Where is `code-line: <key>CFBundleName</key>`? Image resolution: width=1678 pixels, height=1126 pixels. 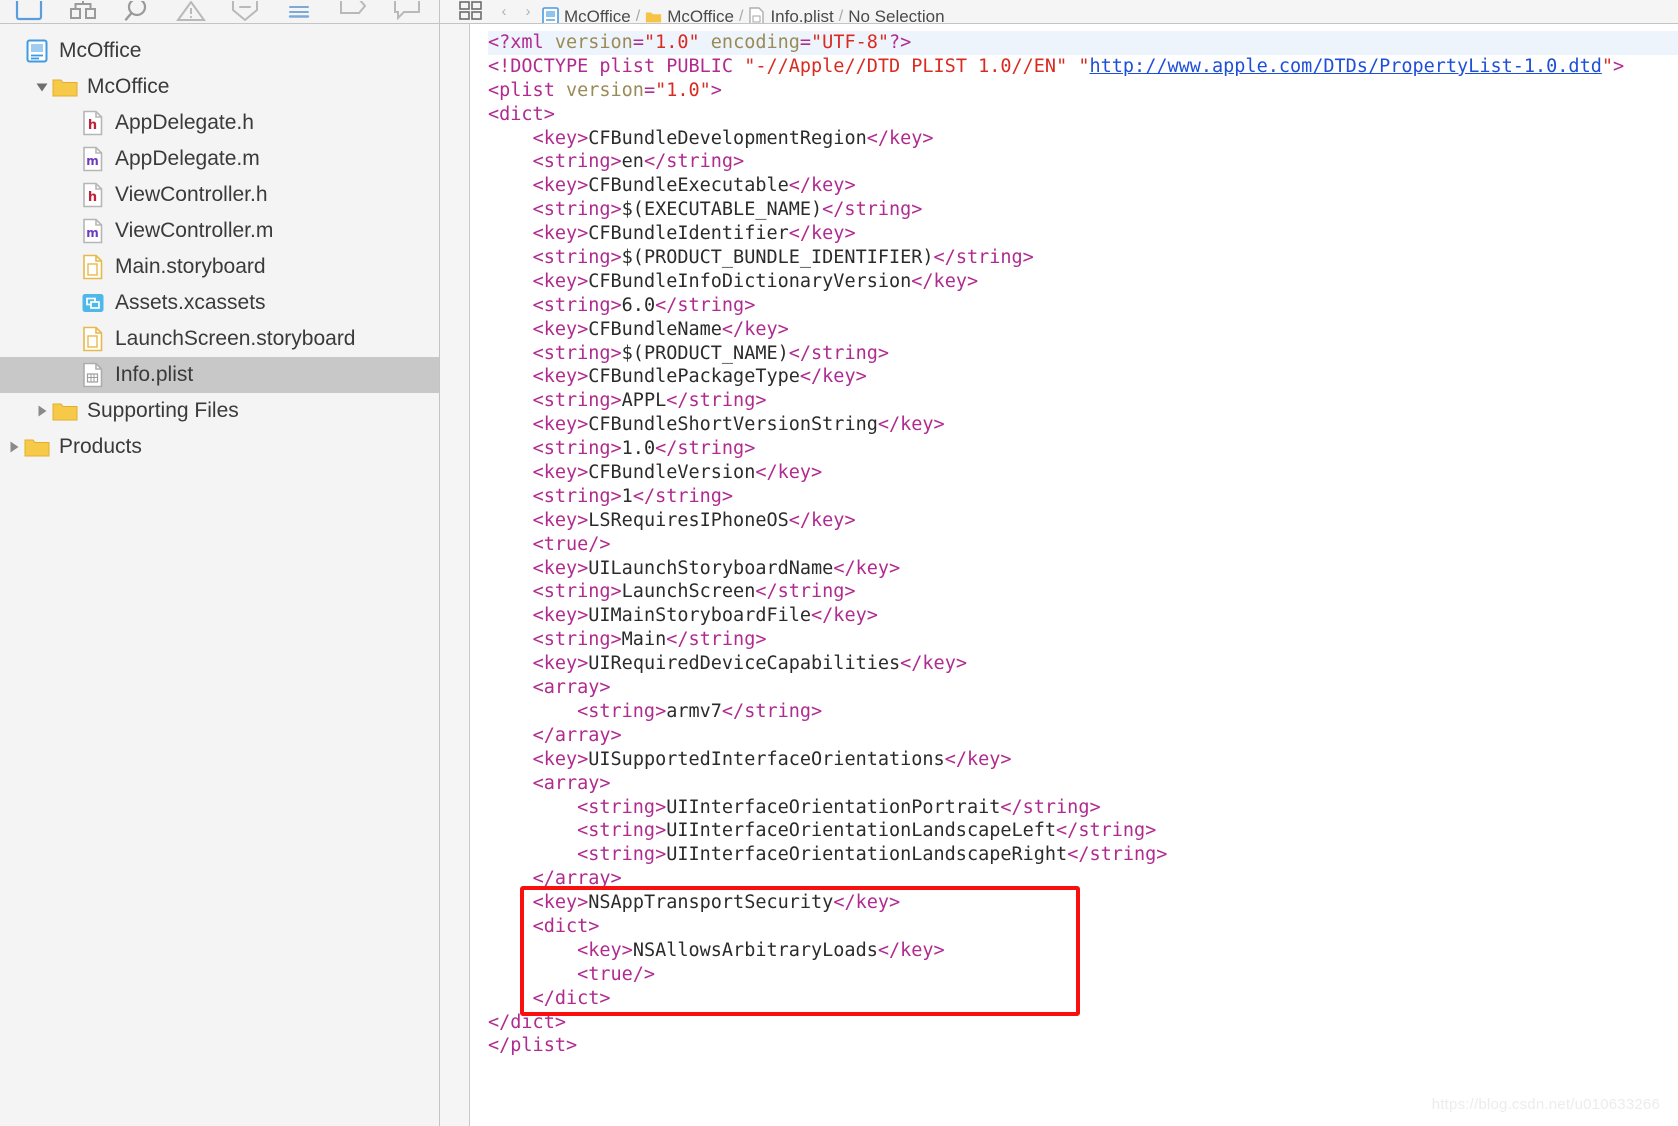
code-line: <key>CFBundleName</key> is located at coordinates (660, 329).